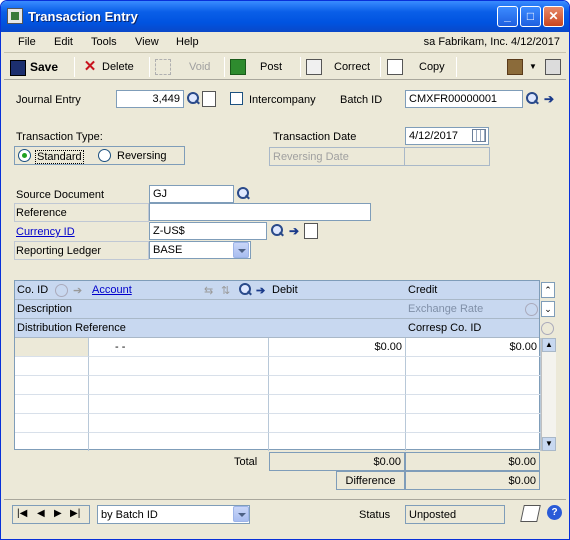 The height and width of the screenshot is (540, 570). Describe the element at coordinates (416, 67) in the screenshot. I see `copy-button: Copy` at that location.